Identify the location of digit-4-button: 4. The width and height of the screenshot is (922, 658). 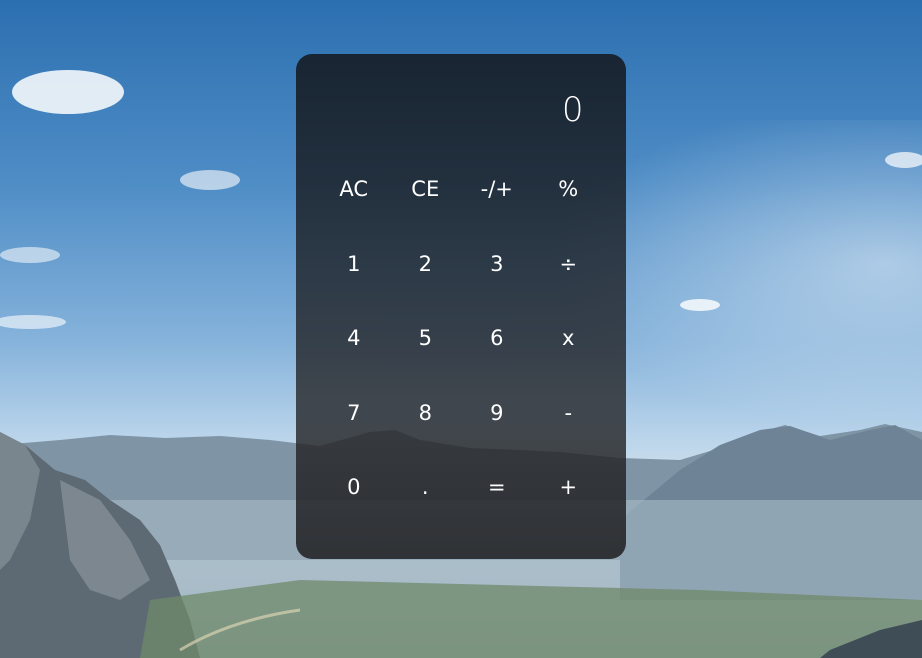
(354, 338).